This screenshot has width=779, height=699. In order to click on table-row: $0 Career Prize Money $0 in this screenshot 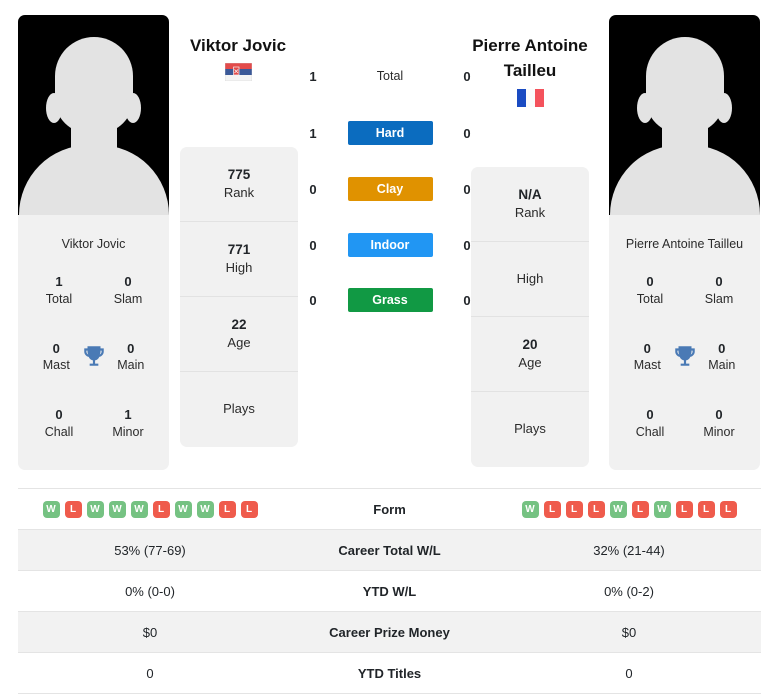, I will do `click(389, 632)`.